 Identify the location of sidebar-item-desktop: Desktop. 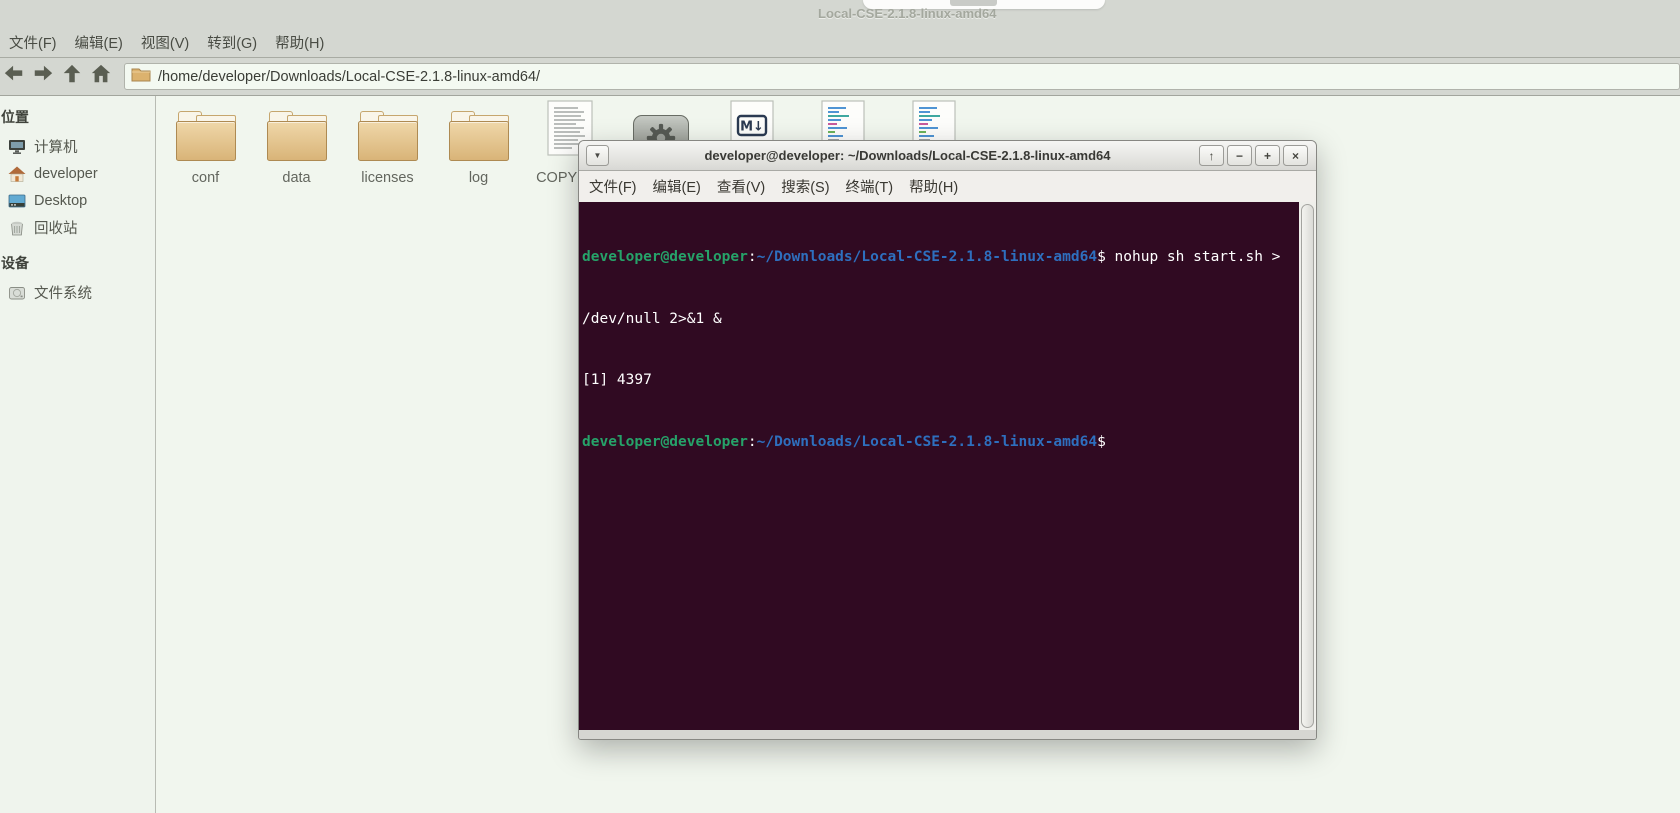
(77, 200).